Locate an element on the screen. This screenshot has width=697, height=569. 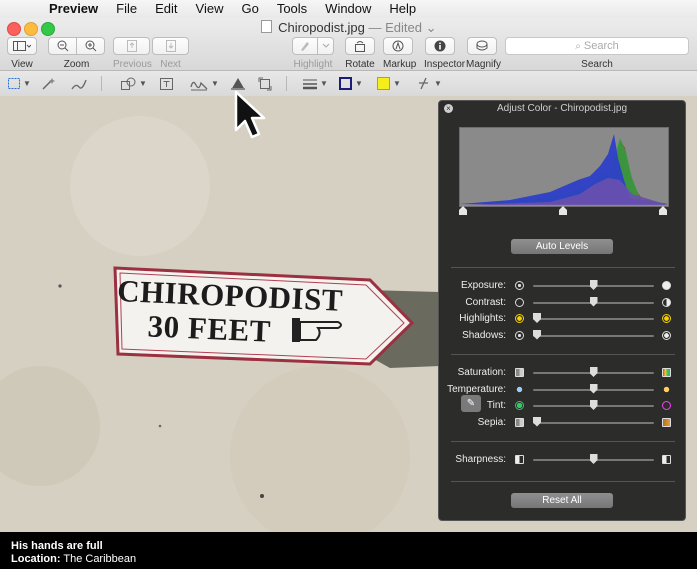
menu-window: Window is located at coordinates (348, 9).